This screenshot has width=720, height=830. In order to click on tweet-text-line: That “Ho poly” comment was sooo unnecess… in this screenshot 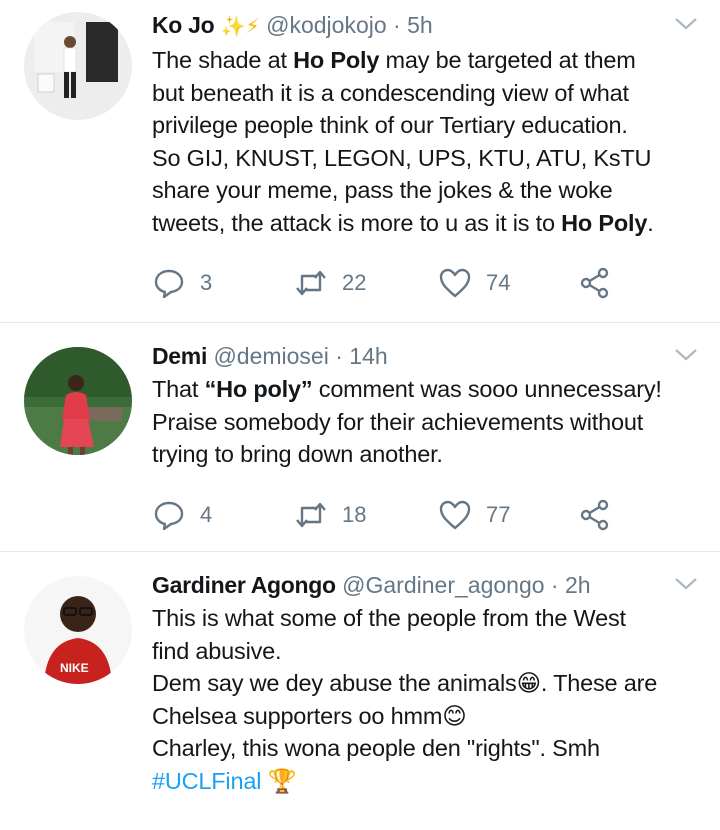, I will do `click(407, 389)`.